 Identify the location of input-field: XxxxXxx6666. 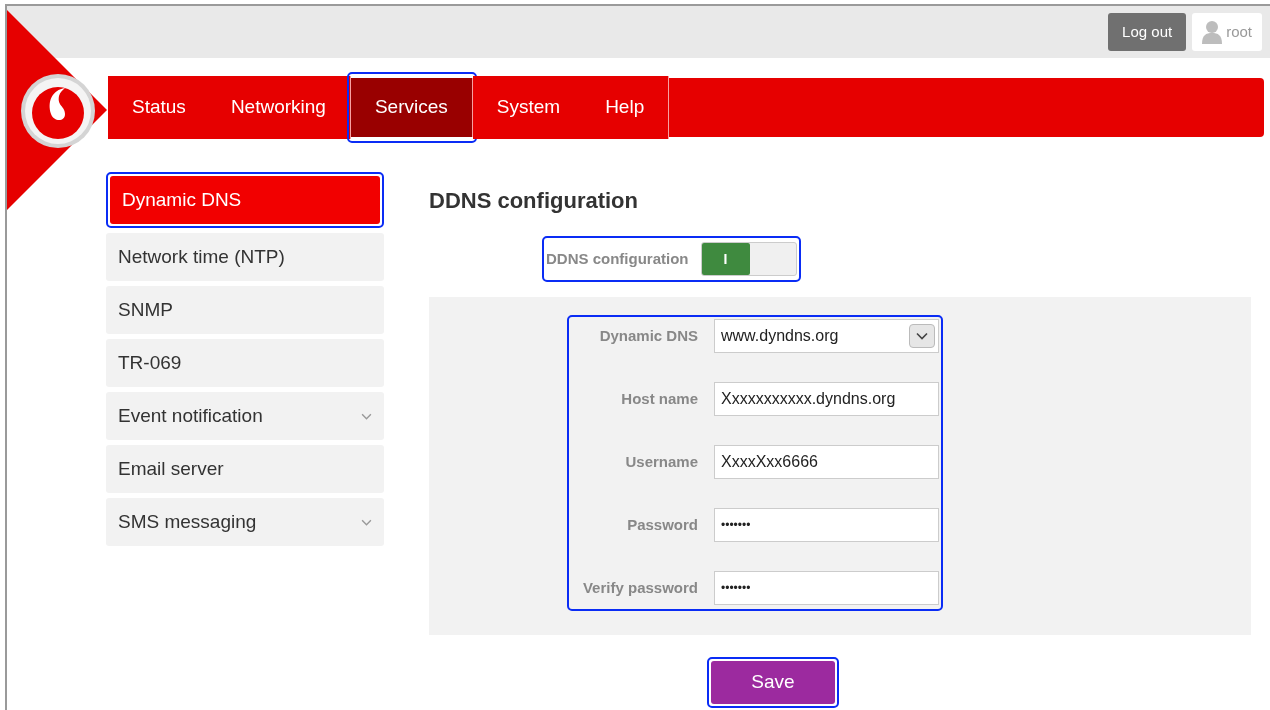
(826, 462).